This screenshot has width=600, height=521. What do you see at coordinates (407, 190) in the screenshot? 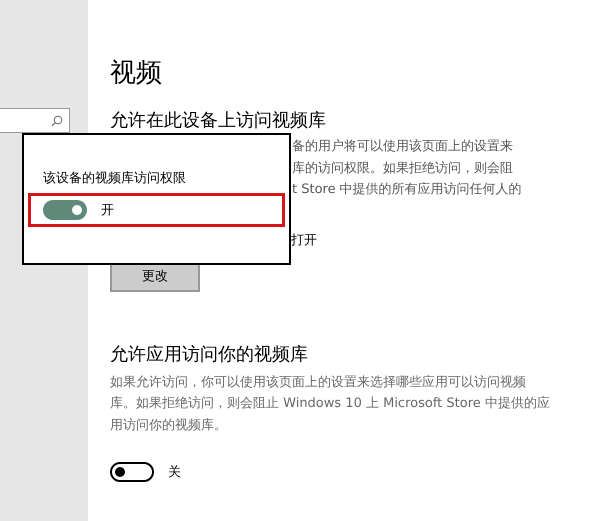
I see `description-text: t Store 中提供的所有应用访问任何人的` at bounding box center [407, 190].